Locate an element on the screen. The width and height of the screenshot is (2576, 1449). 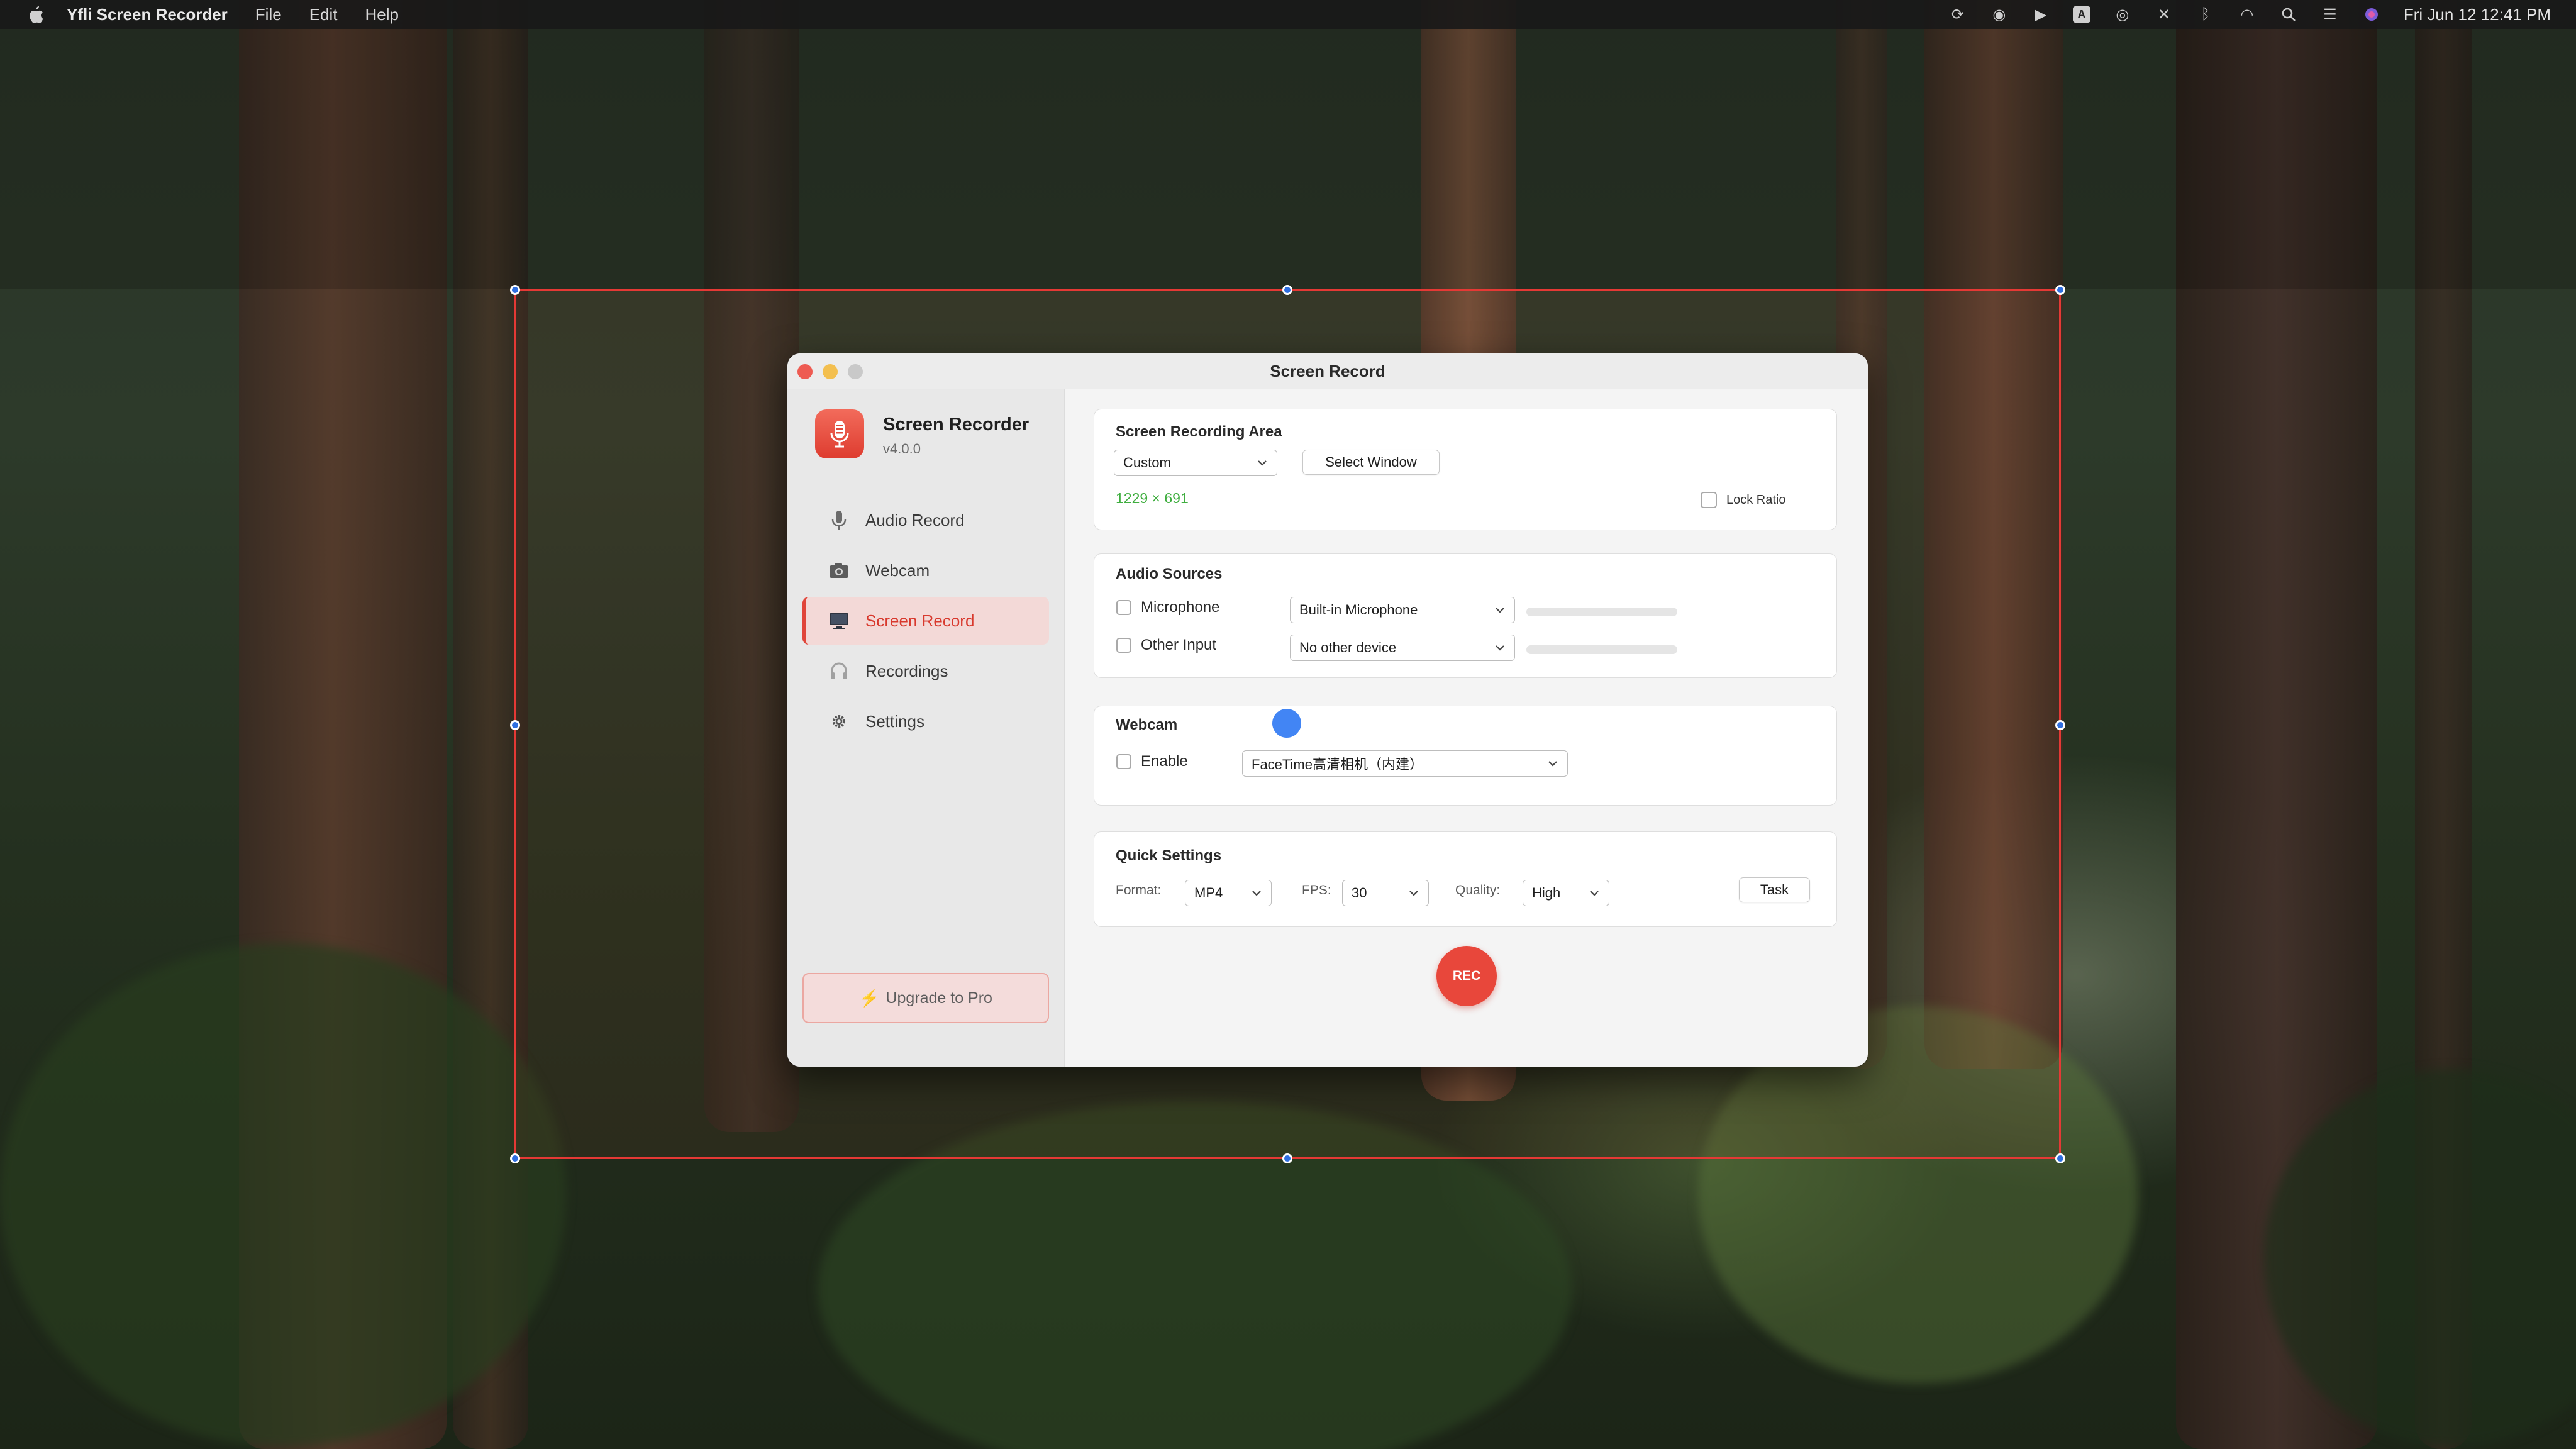
fps-label: FPS: is located at coordinates (1316, 890).